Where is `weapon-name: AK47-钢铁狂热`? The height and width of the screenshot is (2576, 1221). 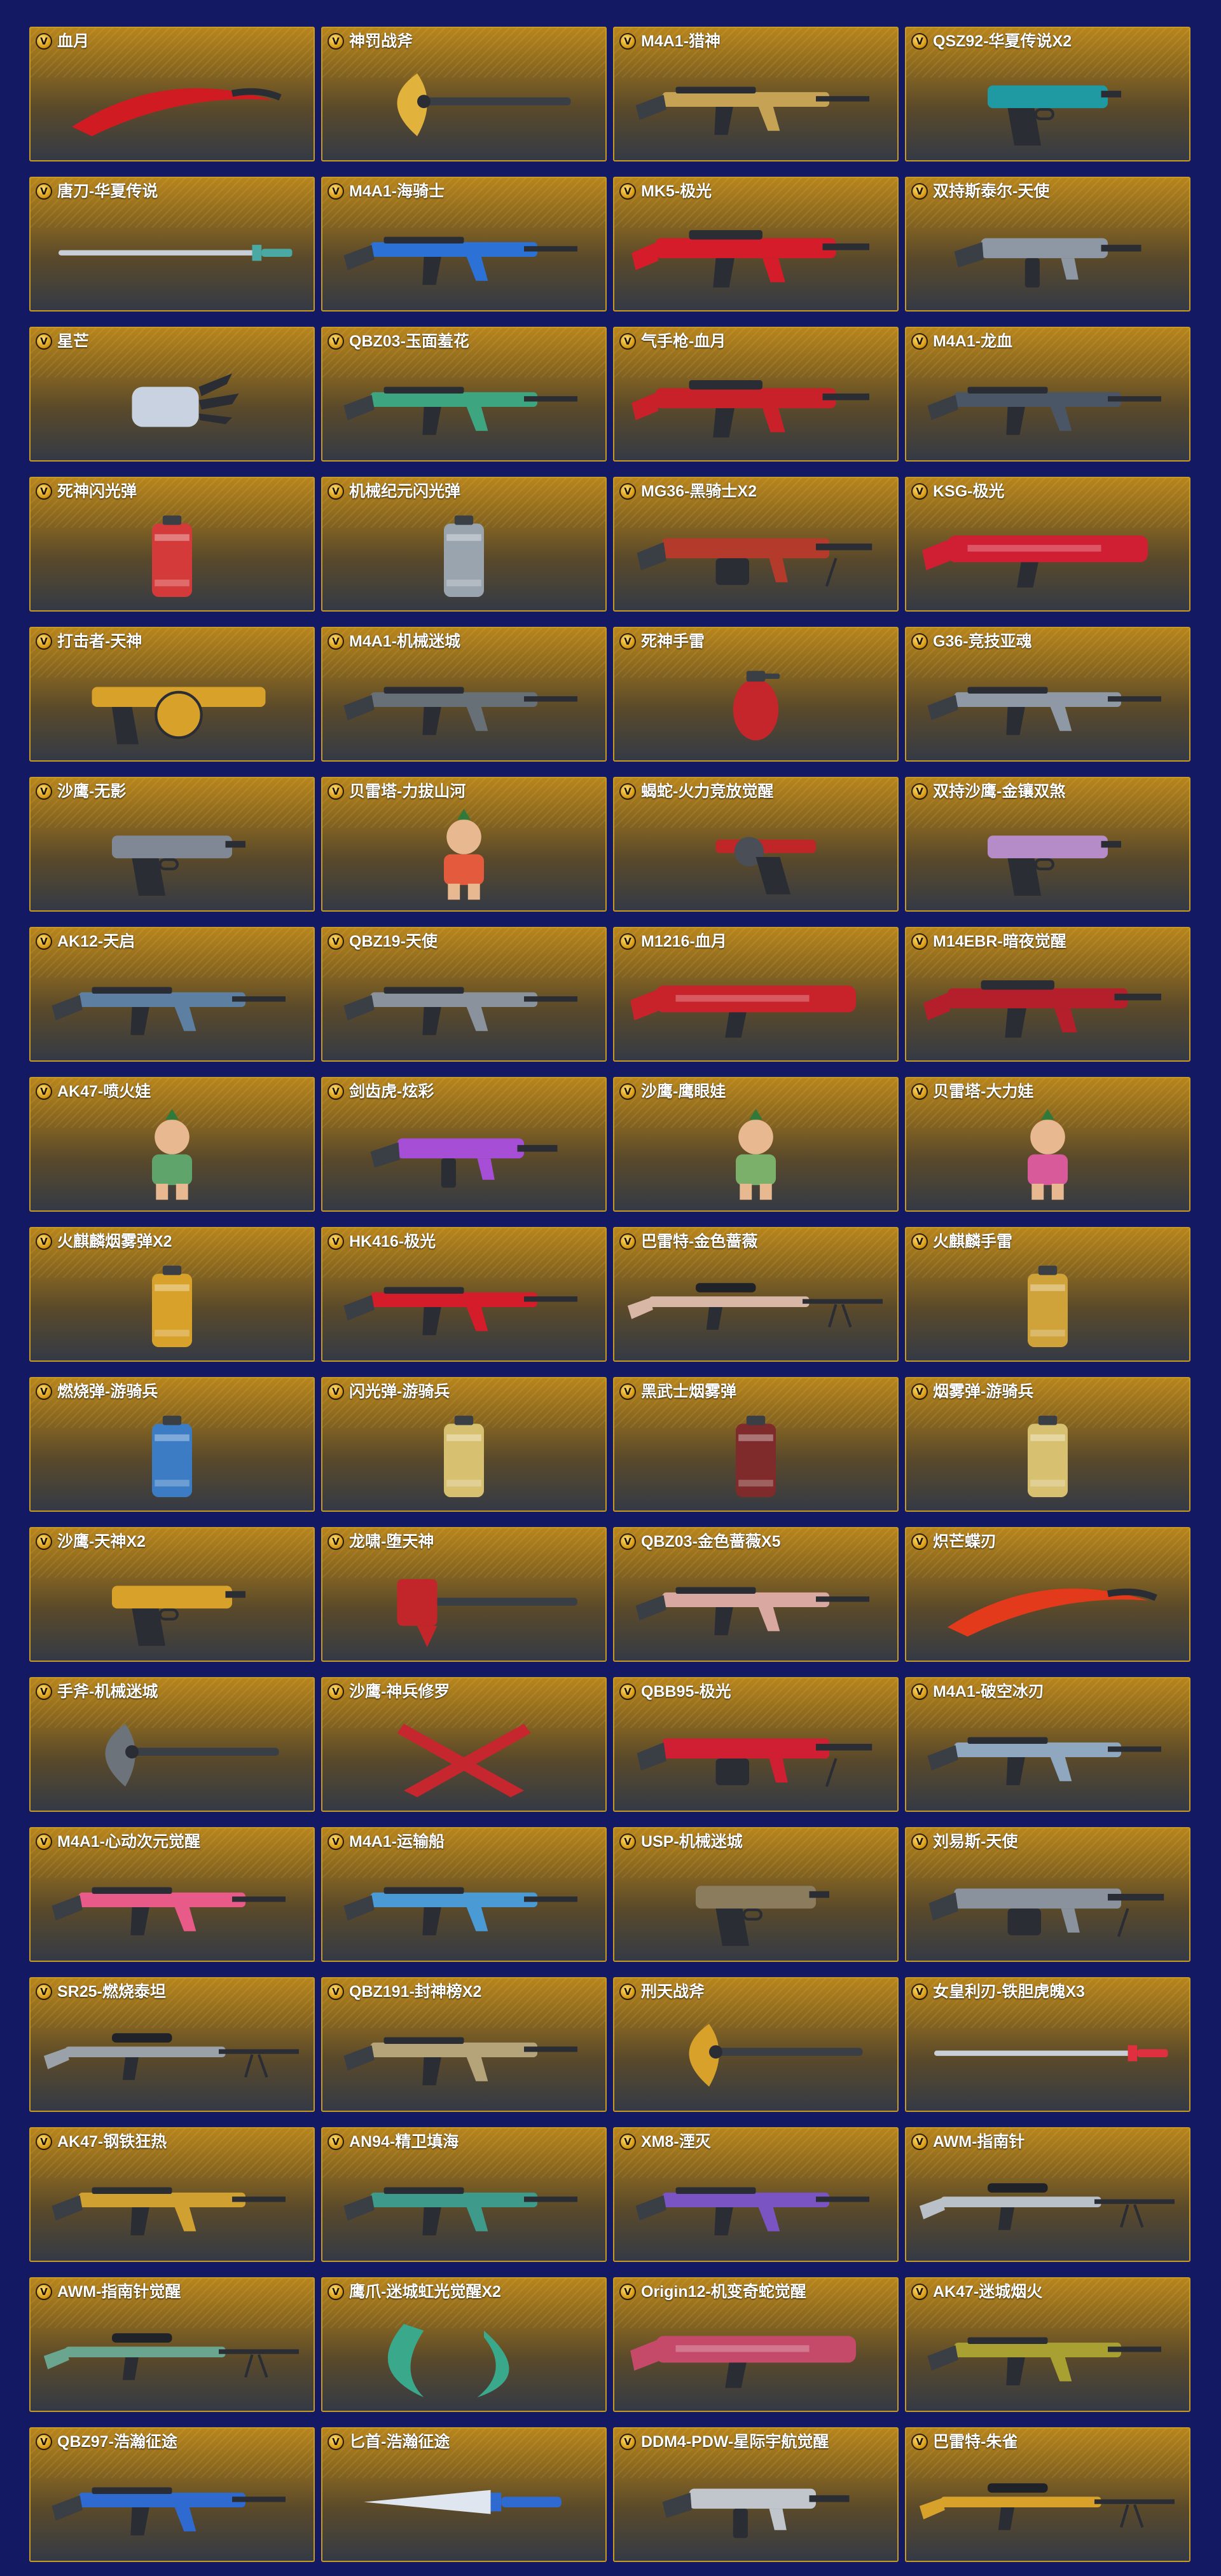 weapon-name: AK47-钢铁狂热 is located at coordinates (112, 2142).